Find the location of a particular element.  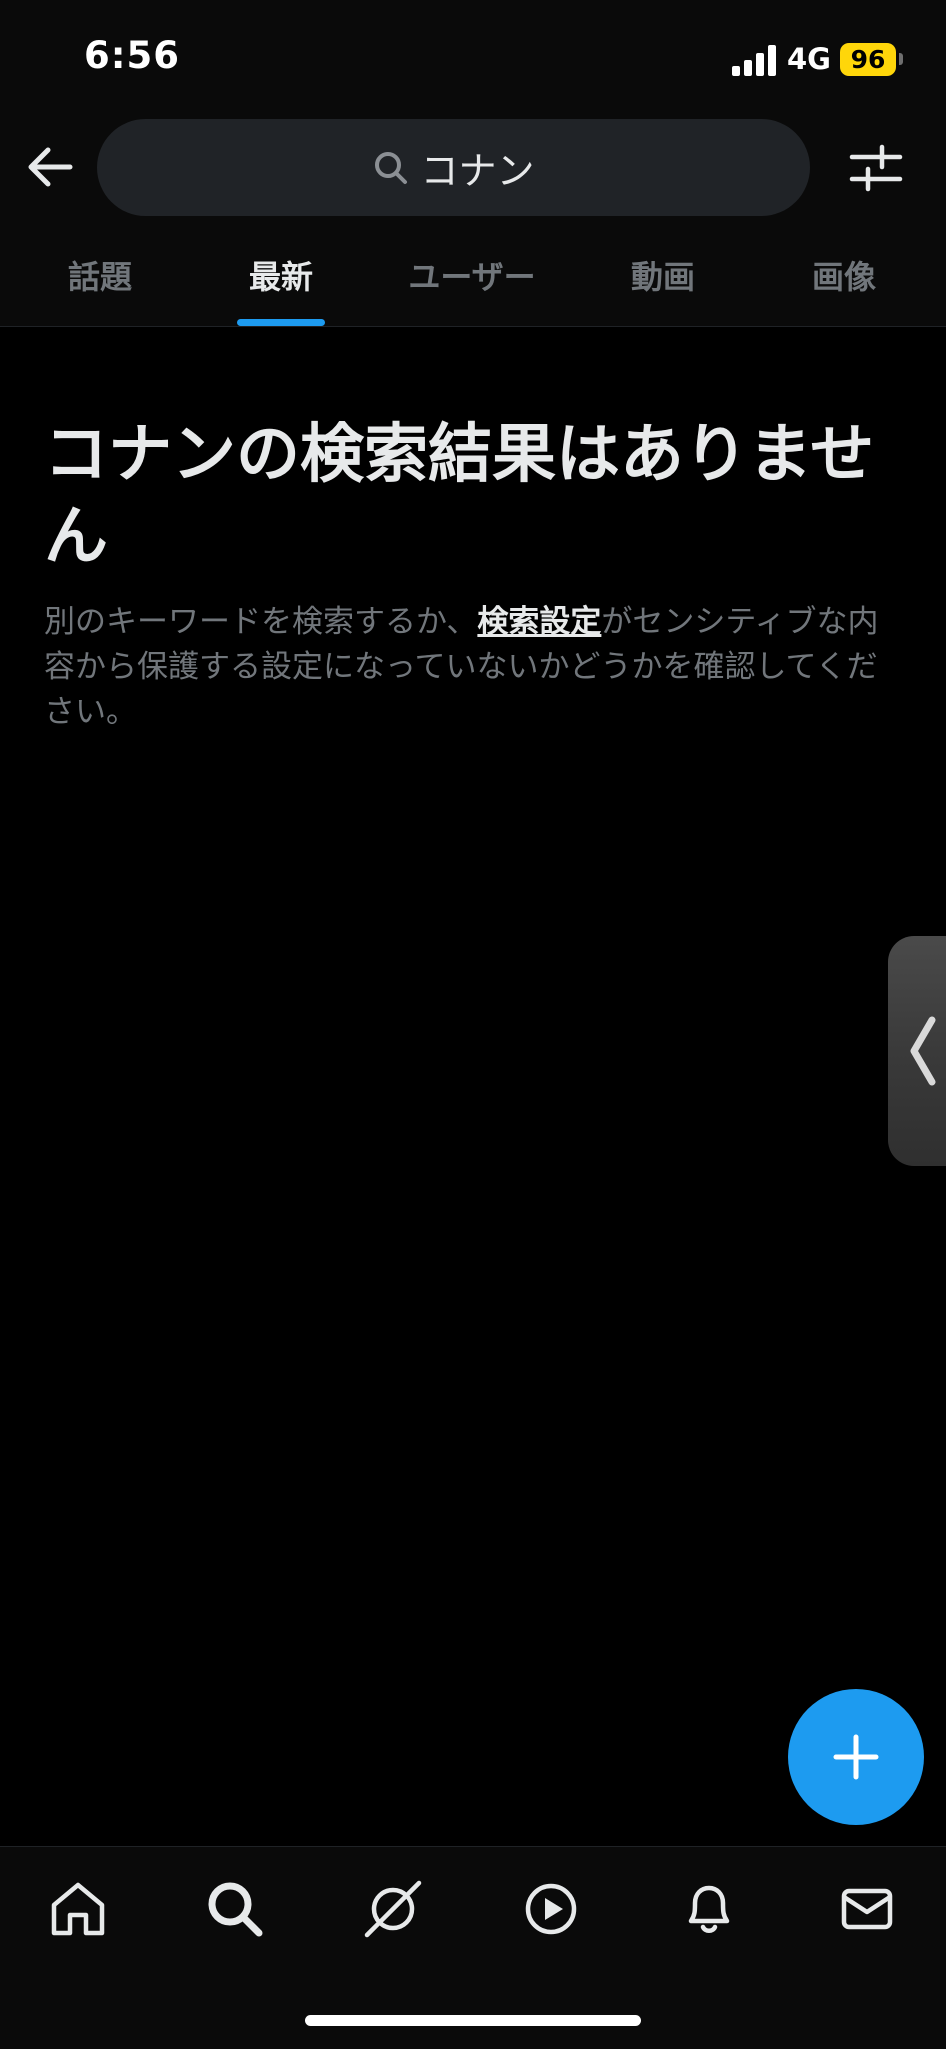

chevron-left-icon is located at coordinates (923, 1051).